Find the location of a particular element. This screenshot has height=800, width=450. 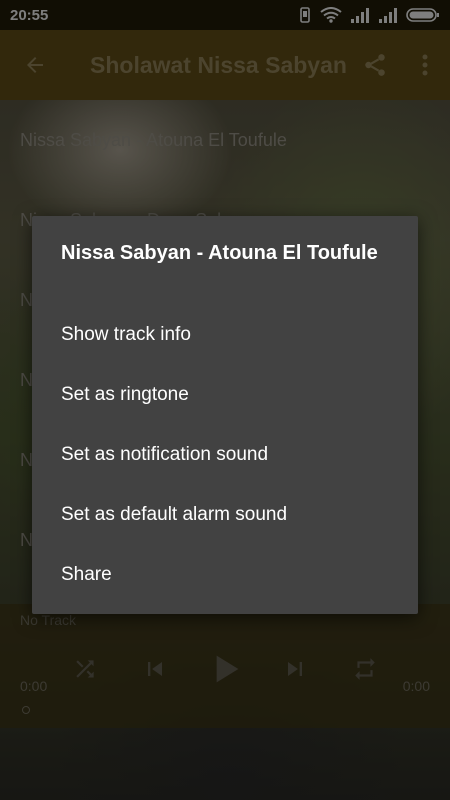

menu-item-set-alarm: Set as default alarm sound is located at coordinates (225, 515).